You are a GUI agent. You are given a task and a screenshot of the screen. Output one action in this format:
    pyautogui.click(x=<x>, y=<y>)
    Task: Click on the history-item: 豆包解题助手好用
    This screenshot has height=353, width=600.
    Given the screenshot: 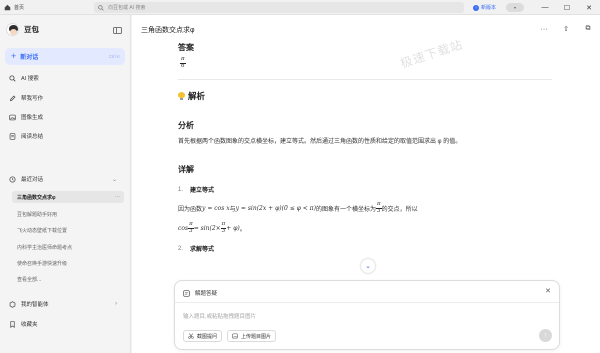 What is the action you would take?
    pyautogui.click(x=70, y=214)
    